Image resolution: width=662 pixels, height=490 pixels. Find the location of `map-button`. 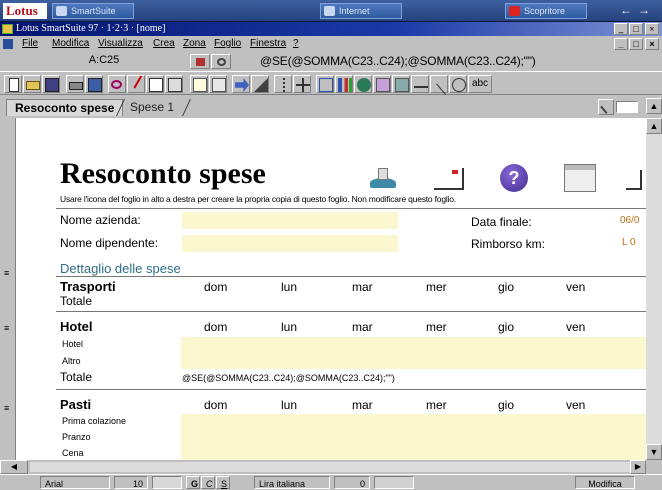

map-button is located at coordinates (363, 84).